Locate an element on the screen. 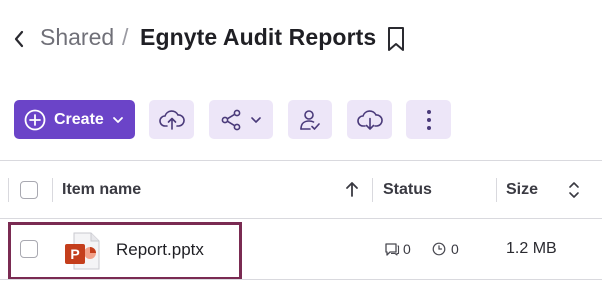 This screenshot has width=602, height=296. user-check-icon is located at coordinates (310, 119).